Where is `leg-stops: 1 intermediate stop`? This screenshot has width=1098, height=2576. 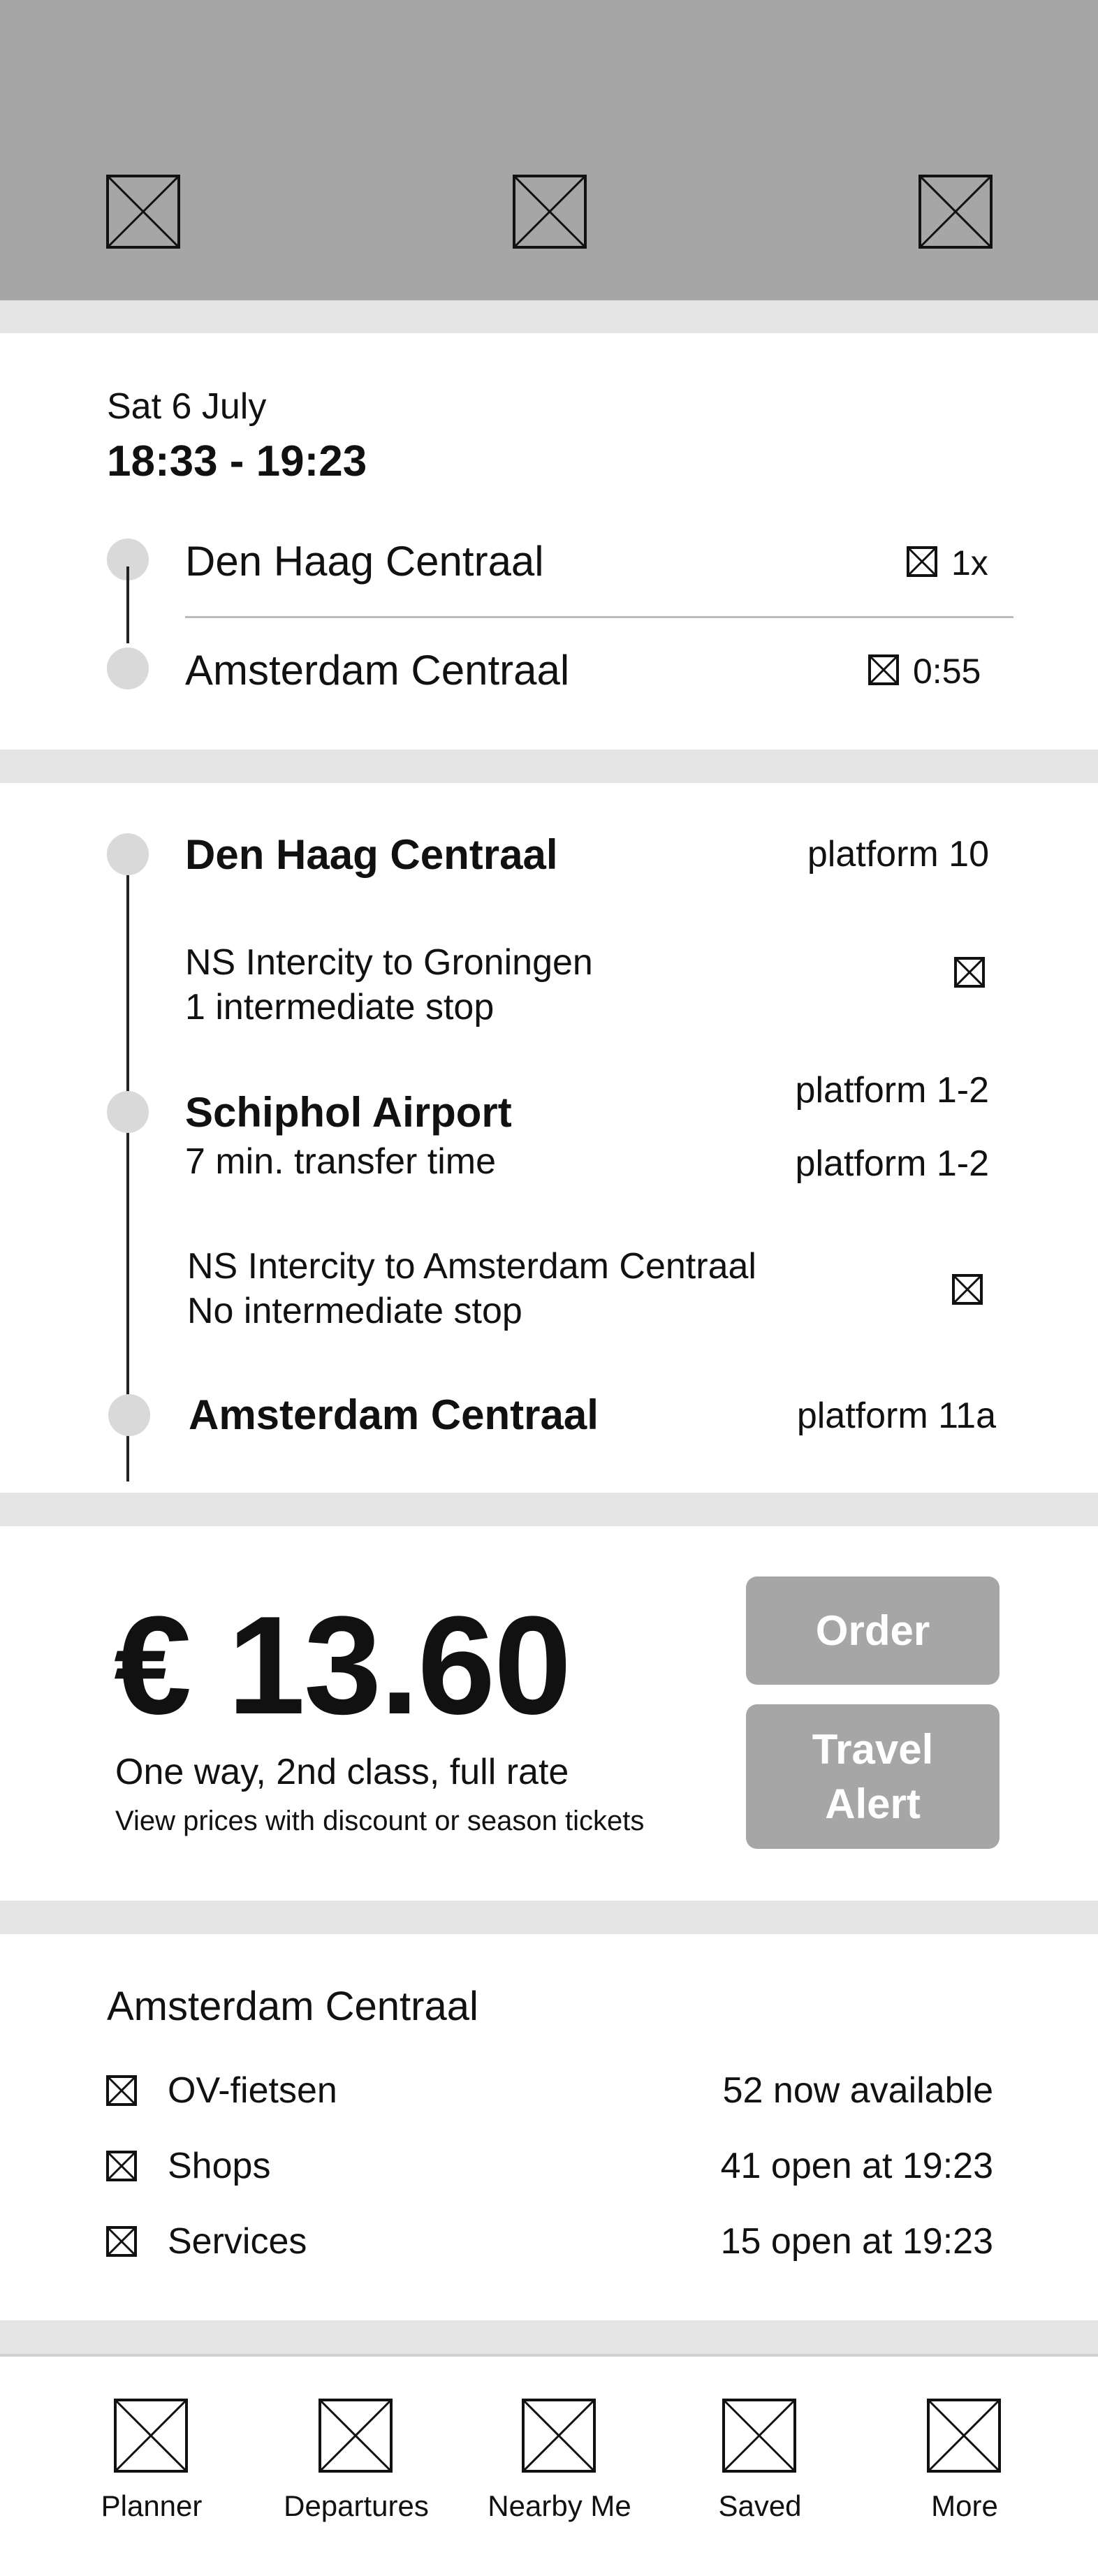
leg-stops: 1 intermediate stop is located at coordinates (340, 1007).